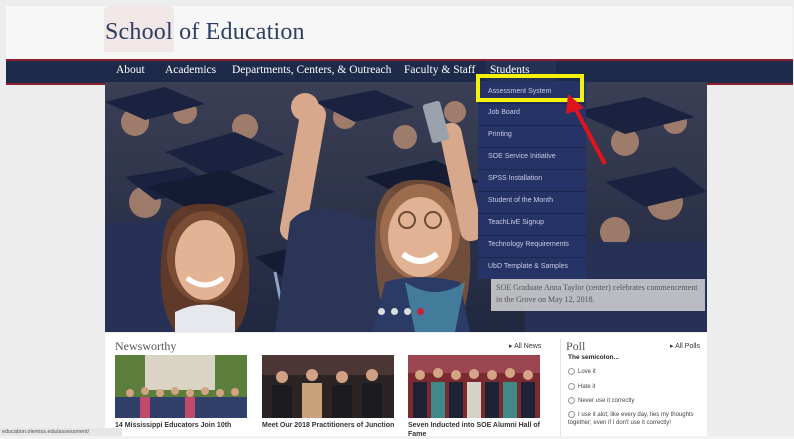 Image resolution: width=794 pixels, height=439 pixels. Describe the element at coordinates (637, 387) in the screenshot. I see `poll-option-2: Hate it` at that location.